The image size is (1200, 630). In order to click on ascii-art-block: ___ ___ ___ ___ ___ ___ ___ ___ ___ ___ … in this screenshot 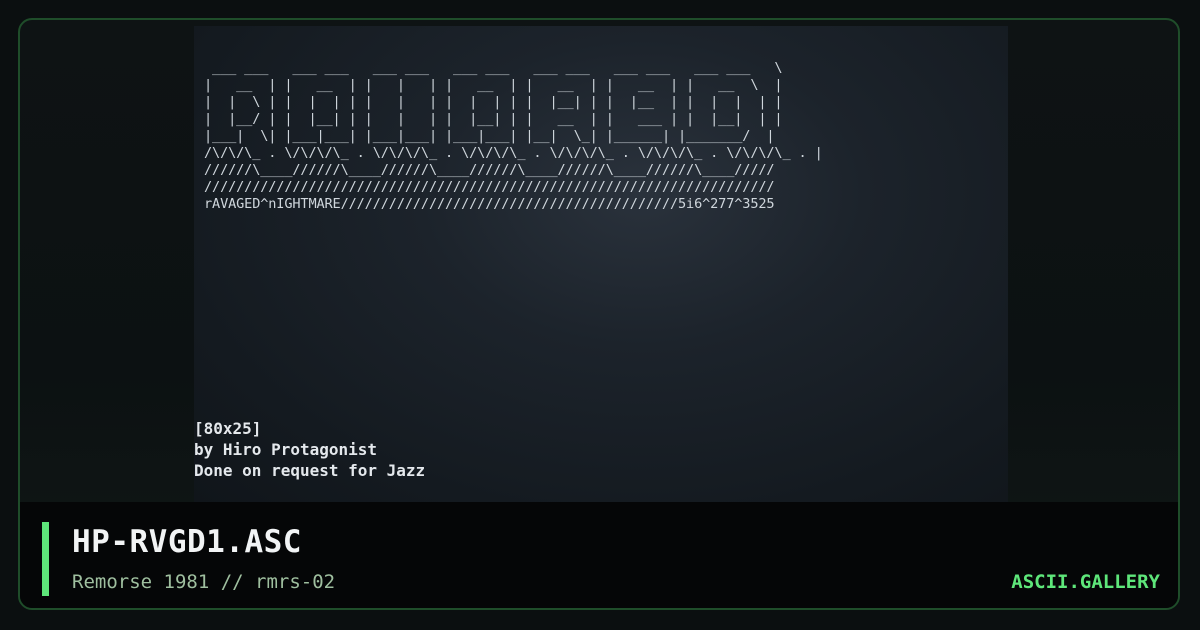, I will do `click(513, 136)`.